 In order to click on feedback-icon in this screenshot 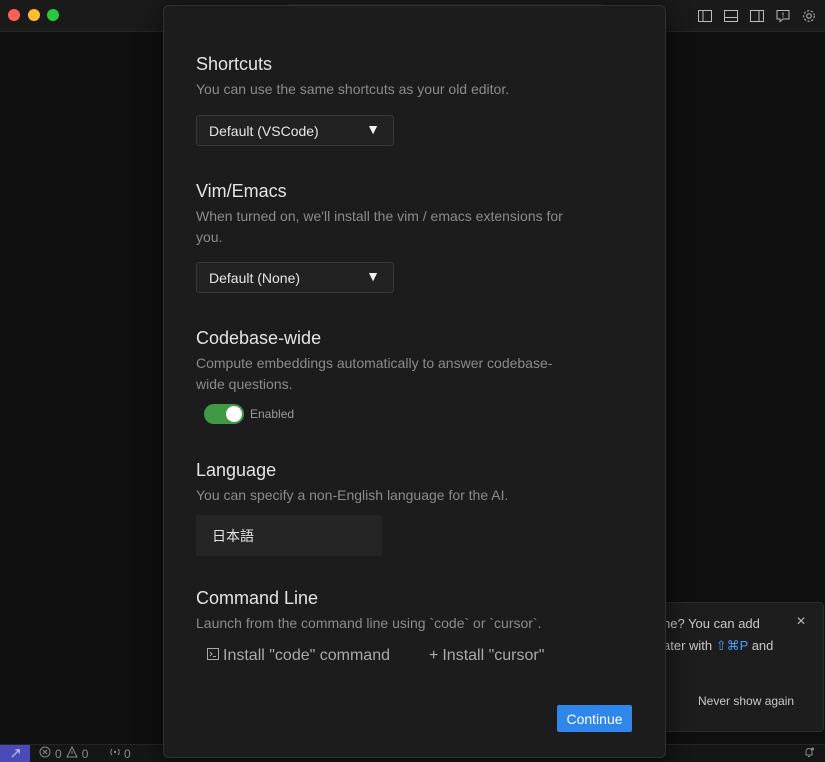, I will do `click(783, 16)`.